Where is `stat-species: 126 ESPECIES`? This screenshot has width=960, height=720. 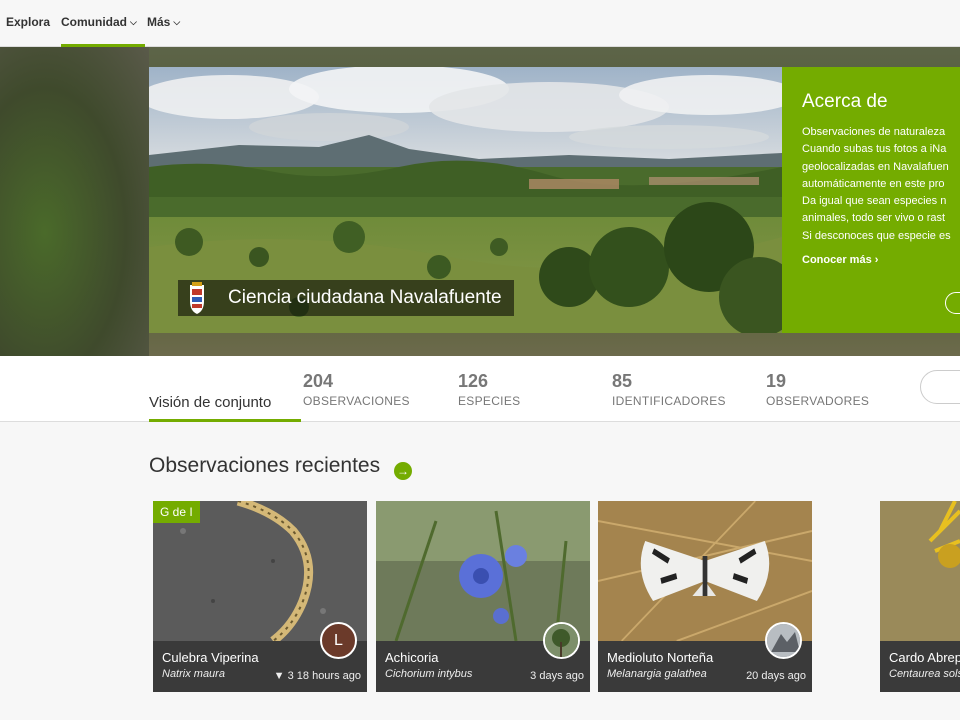
stat-species: 126 ESPECIES is located at coordinates (489, 389).